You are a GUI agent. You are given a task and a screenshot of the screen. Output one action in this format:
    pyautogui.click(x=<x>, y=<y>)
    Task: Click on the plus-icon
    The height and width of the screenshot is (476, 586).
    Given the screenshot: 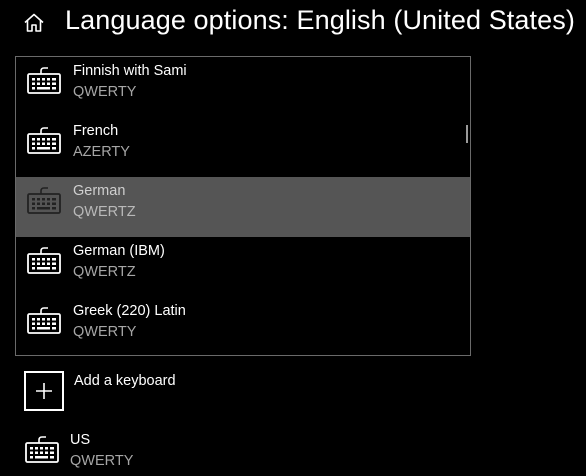 What is the action you would take?
    pyautogui.click(x=44, y=391)
    